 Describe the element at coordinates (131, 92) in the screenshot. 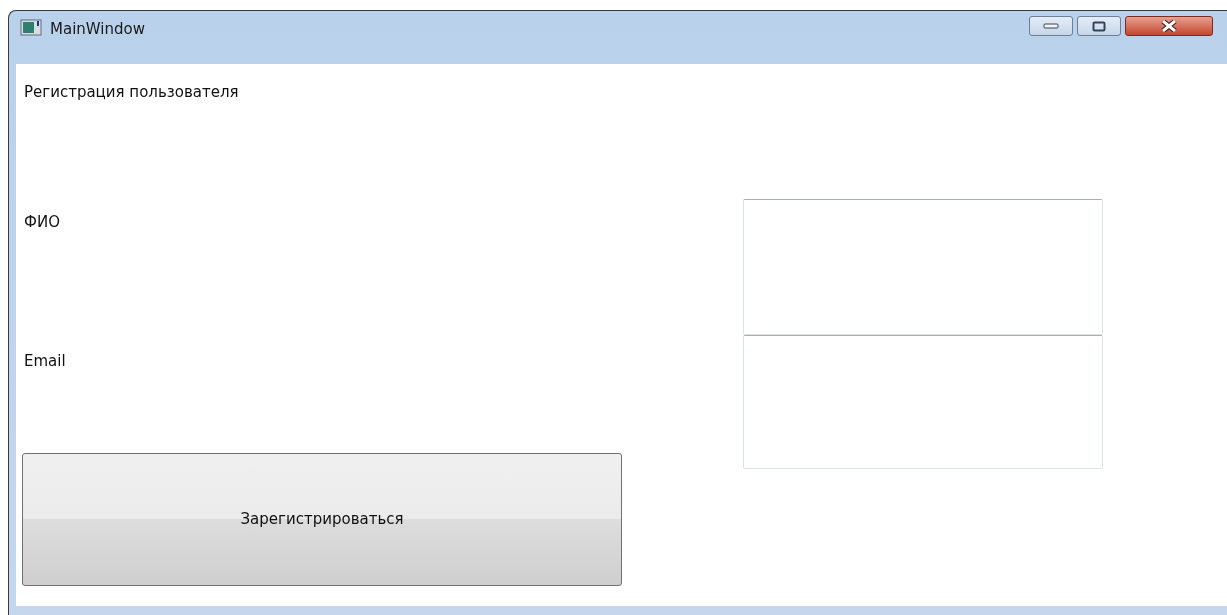

I see `form-heading: Регистрация пользователя` at that location.